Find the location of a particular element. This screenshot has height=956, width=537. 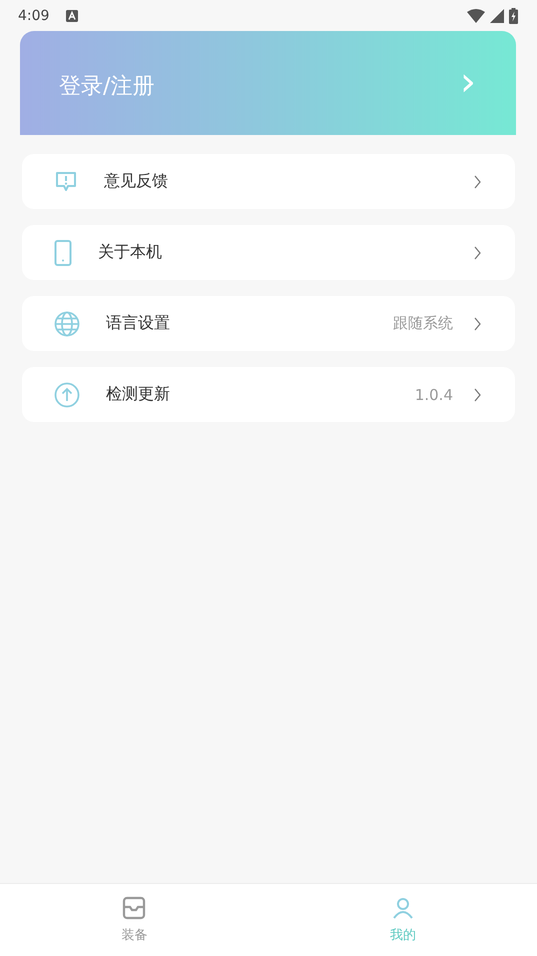

row-label: 意见反馈 is located at coordinates (136, 181).